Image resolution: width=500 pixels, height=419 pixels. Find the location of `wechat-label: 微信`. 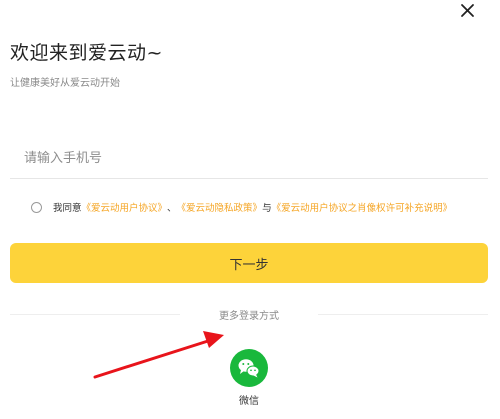

wechat-label: 微信 is located at coordinates (249, 401).